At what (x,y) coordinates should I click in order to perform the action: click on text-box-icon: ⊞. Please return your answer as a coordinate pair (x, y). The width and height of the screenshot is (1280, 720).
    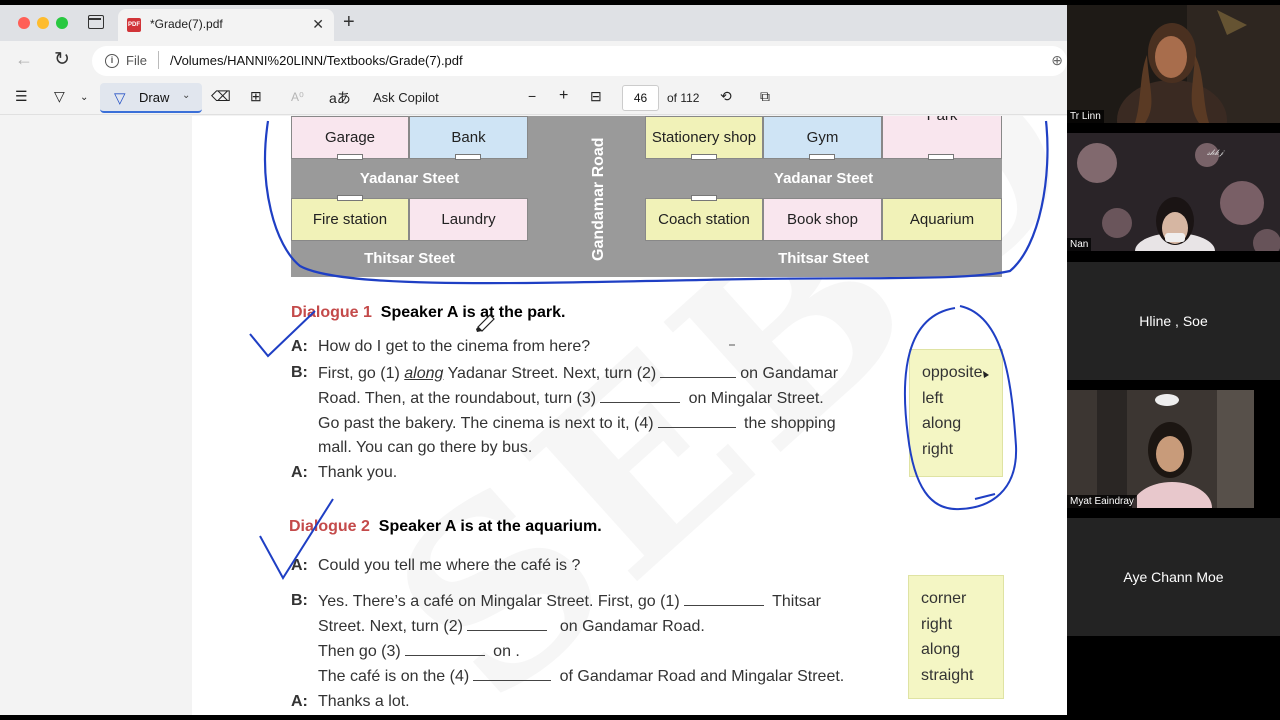
    Looking at the image, I should click on (256, 96).